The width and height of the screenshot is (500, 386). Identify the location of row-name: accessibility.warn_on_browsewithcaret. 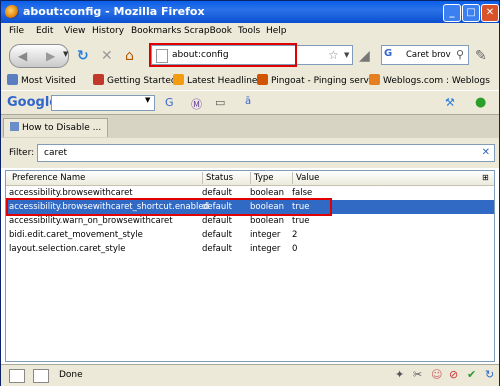
(91, 221).